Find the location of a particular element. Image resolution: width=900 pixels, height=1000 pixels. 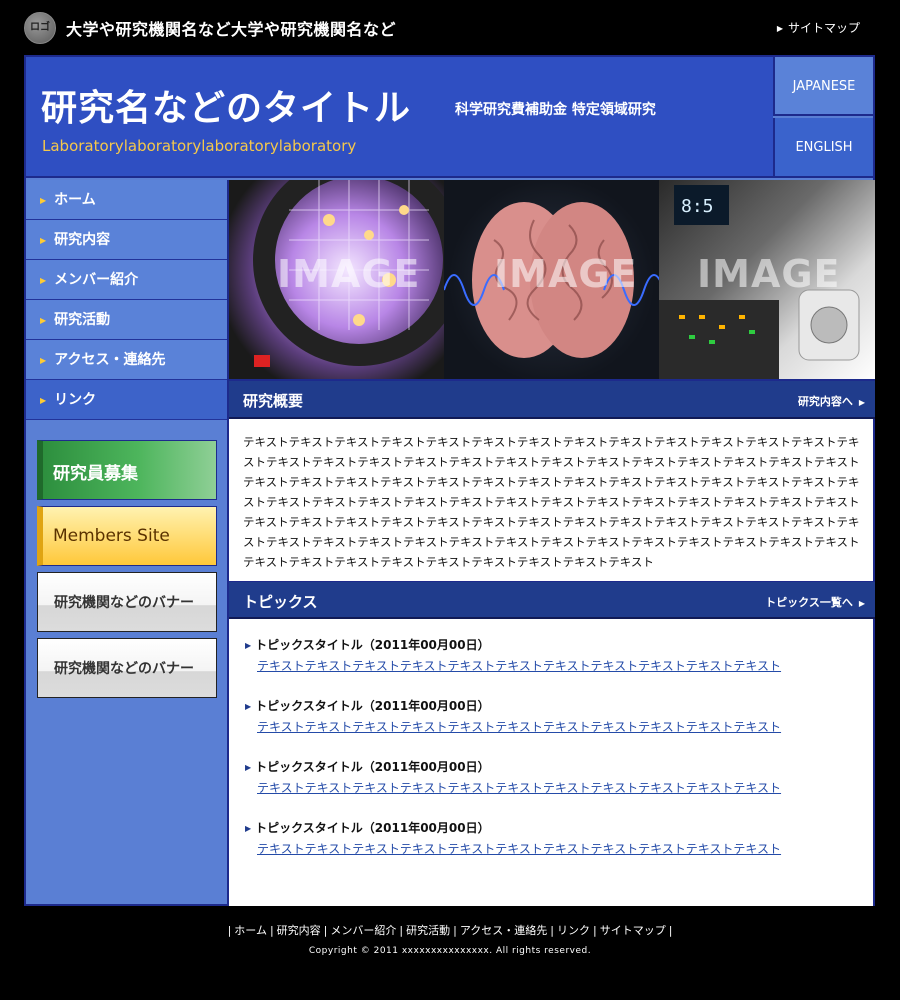

nav-item-links: ▶ リンク is located at coordinates (126, 400).